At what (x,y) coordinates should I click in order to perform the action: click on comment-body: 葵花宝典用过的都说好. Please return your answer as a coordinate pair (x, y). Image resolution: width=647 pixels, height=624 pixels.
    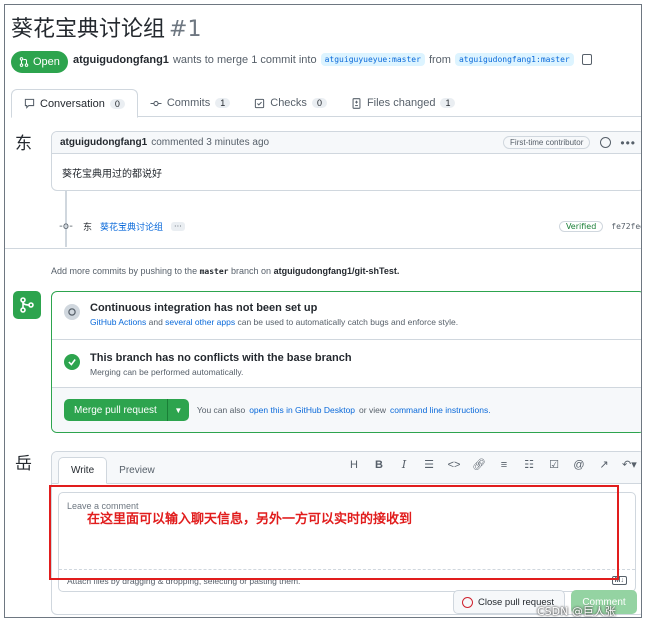
    Looking at the image, I should click on (112, 174).